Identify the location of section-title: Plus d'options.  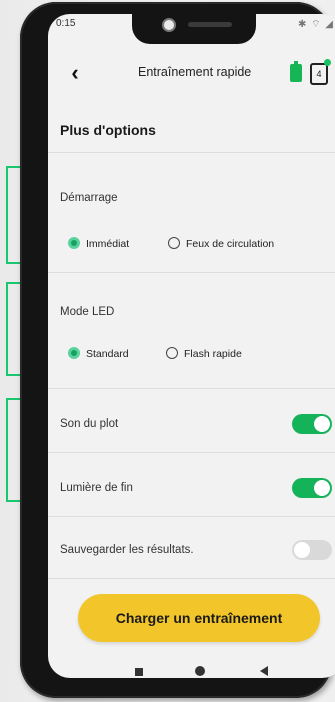
(108, 130).